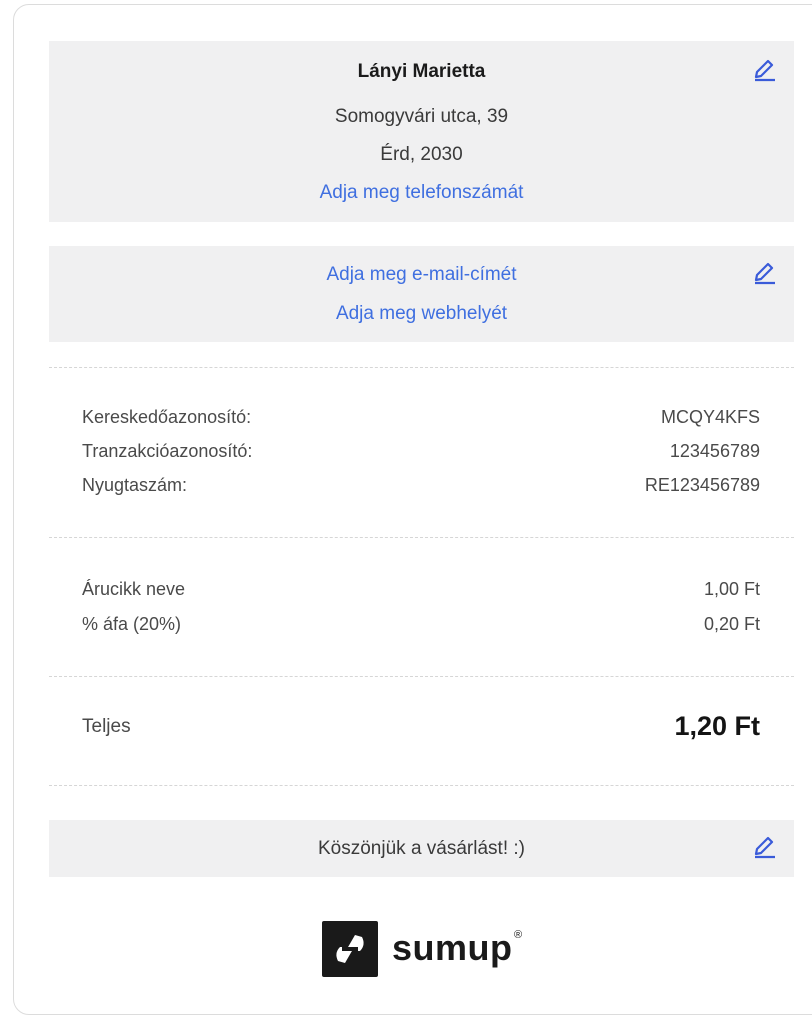  I want to click on id-row: Kereskedőazonosító: MCQY4KFS, so click(421, 420).